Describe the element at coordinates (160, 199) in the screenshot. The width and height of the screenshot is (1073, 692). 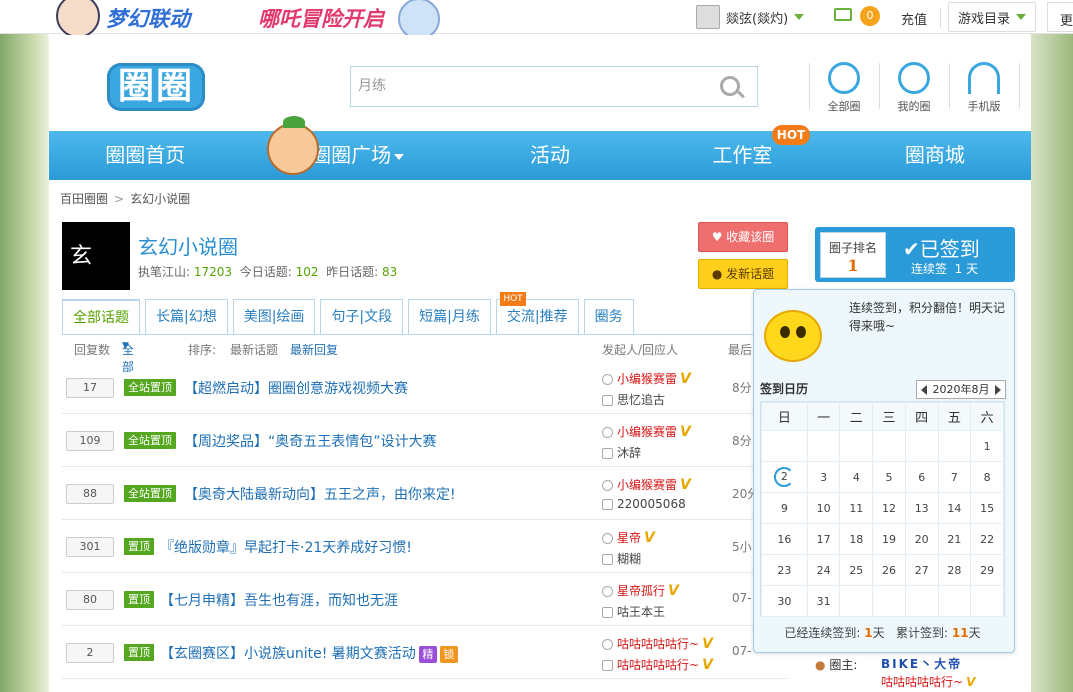
I see `breadcrumb-current: 玄幻小说圈` at that location.